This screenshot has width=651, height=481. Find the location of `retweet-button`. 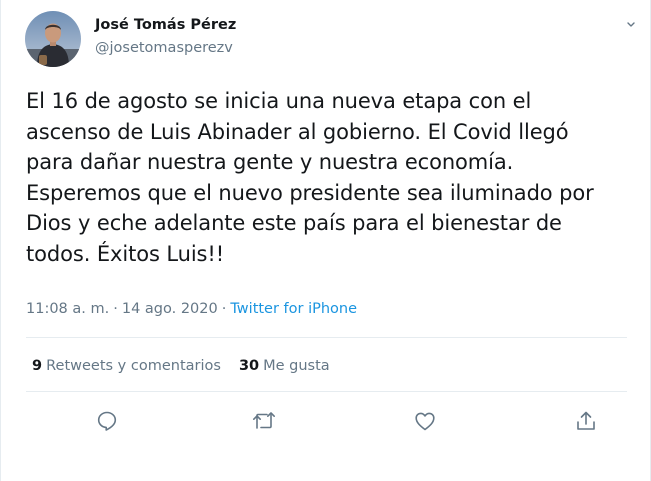

retweet-button is located at coordinates (264, 421).